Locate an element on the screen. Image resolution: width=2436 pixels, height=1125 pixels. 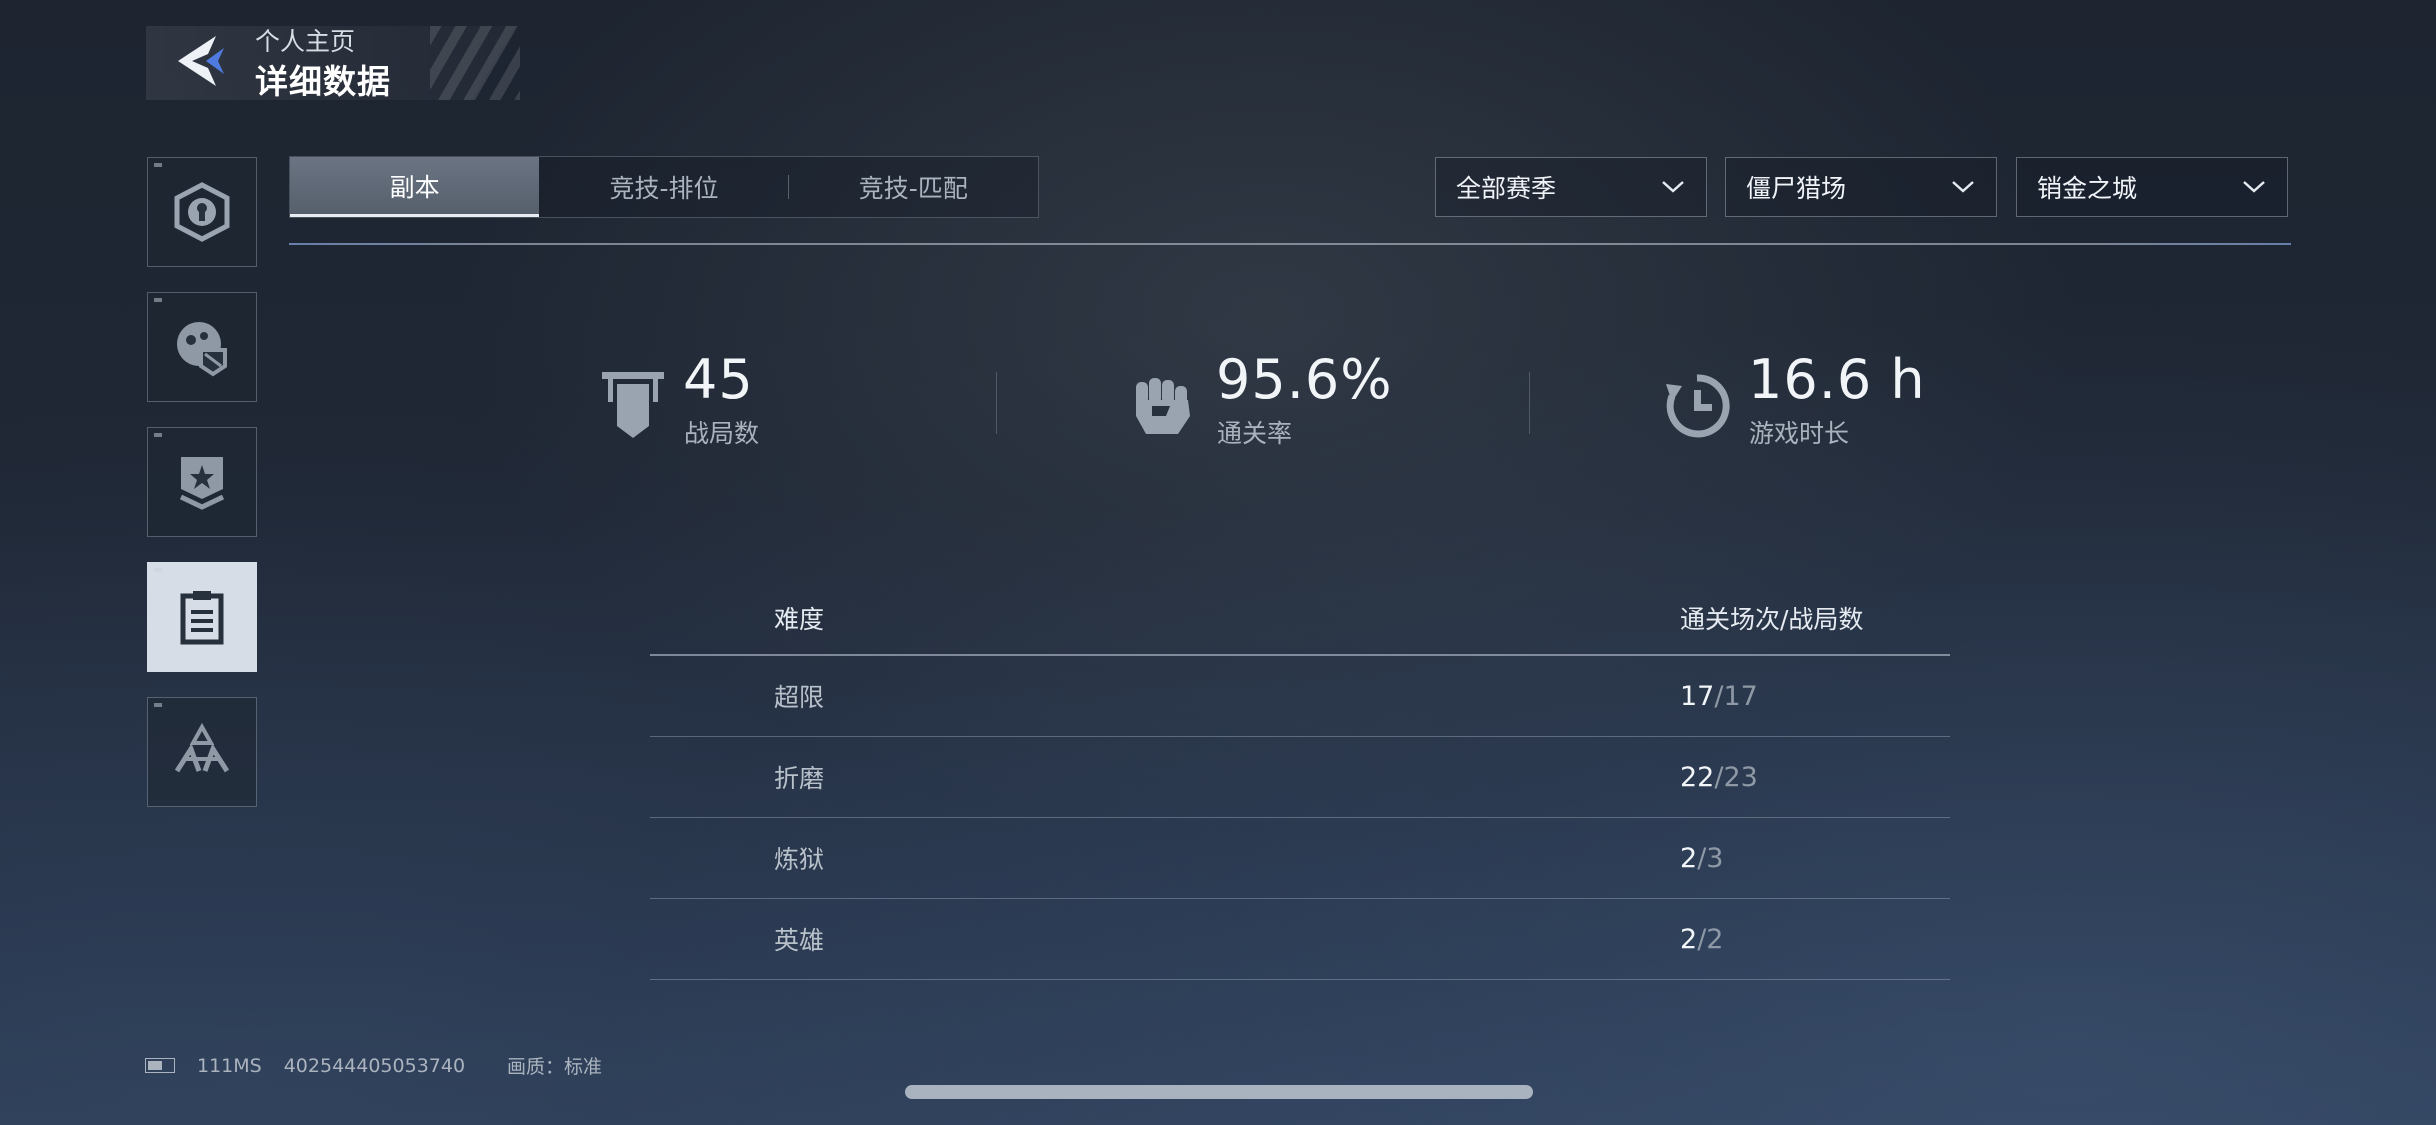
sidebar-item-details is located at coordinates (202, 617).